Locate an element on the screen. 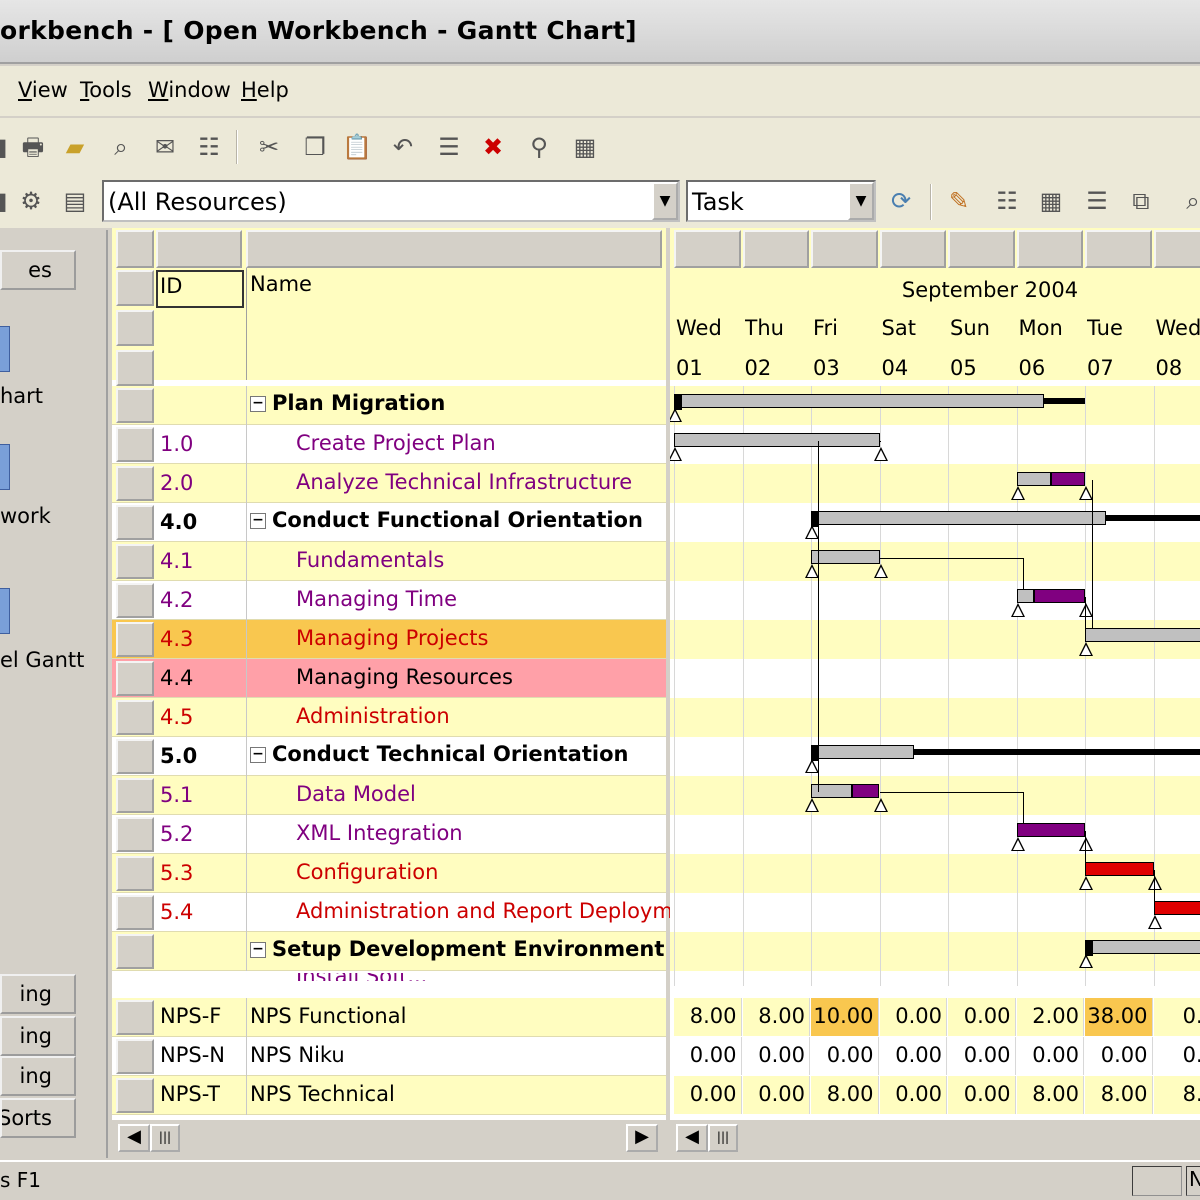  view-label-level-gantt: el Gantt is located at coordinates (42, 660).